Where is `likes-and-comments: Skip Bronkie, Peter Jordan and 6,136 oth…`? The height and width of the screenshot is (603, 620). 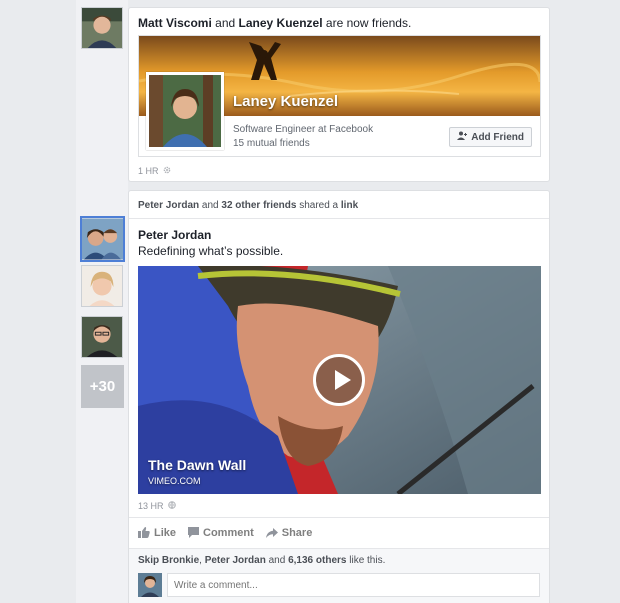
likes-and-comments: Skip Bronkie, Peter Jordan and 6,136 oth… is located at coordinates (339, 575).